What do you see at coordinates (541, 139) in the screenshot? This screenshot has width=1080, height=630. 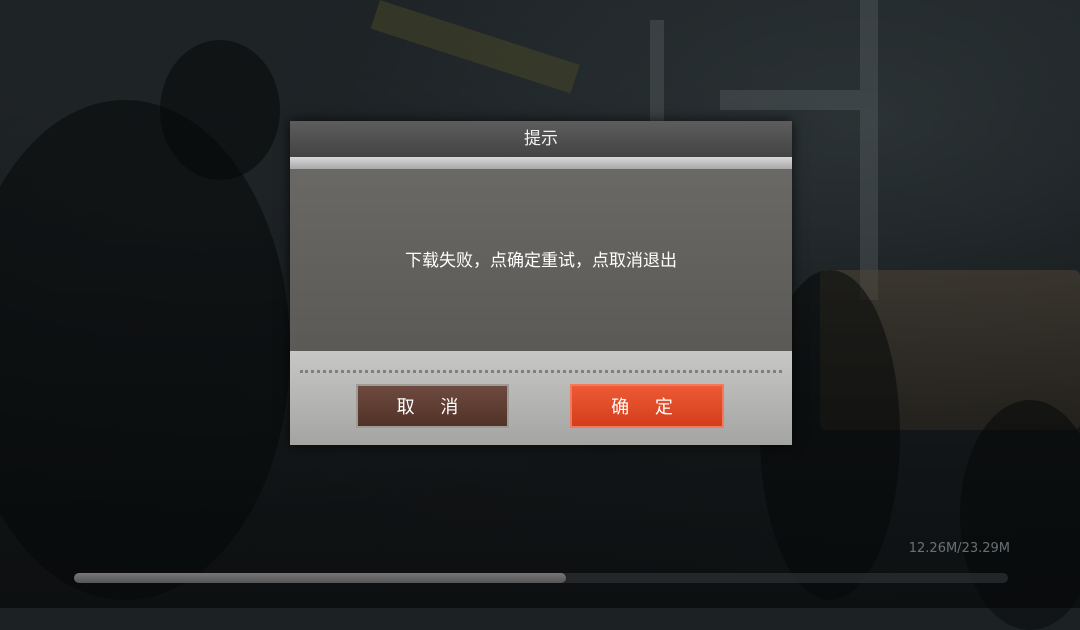 I see `dialog-title: 提示` at bounding box center [541, 139].